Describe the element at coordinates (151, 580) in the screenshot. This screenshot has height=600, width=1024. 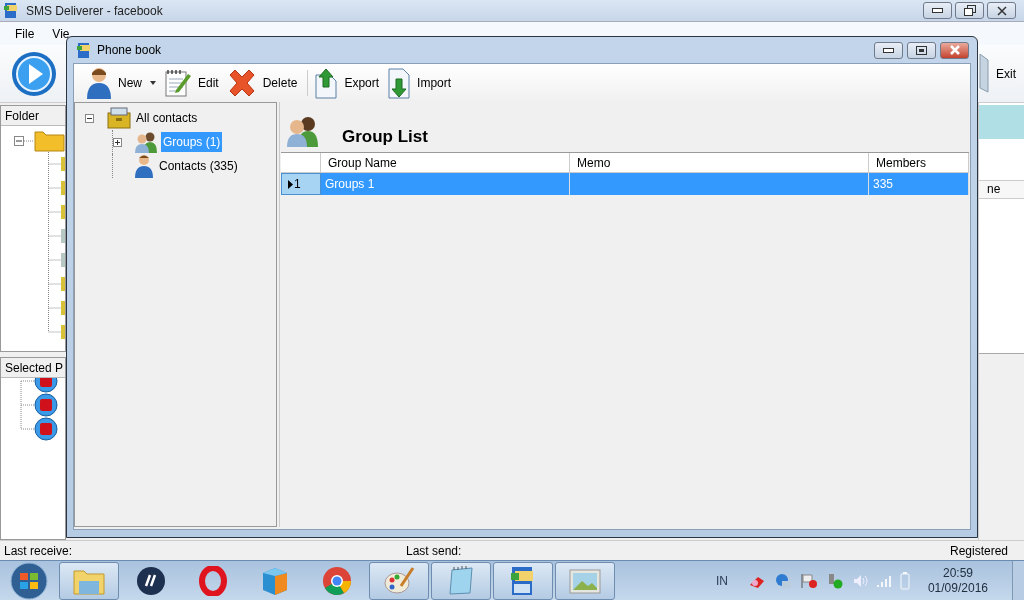
I see `circle-logo-icon` at that location.